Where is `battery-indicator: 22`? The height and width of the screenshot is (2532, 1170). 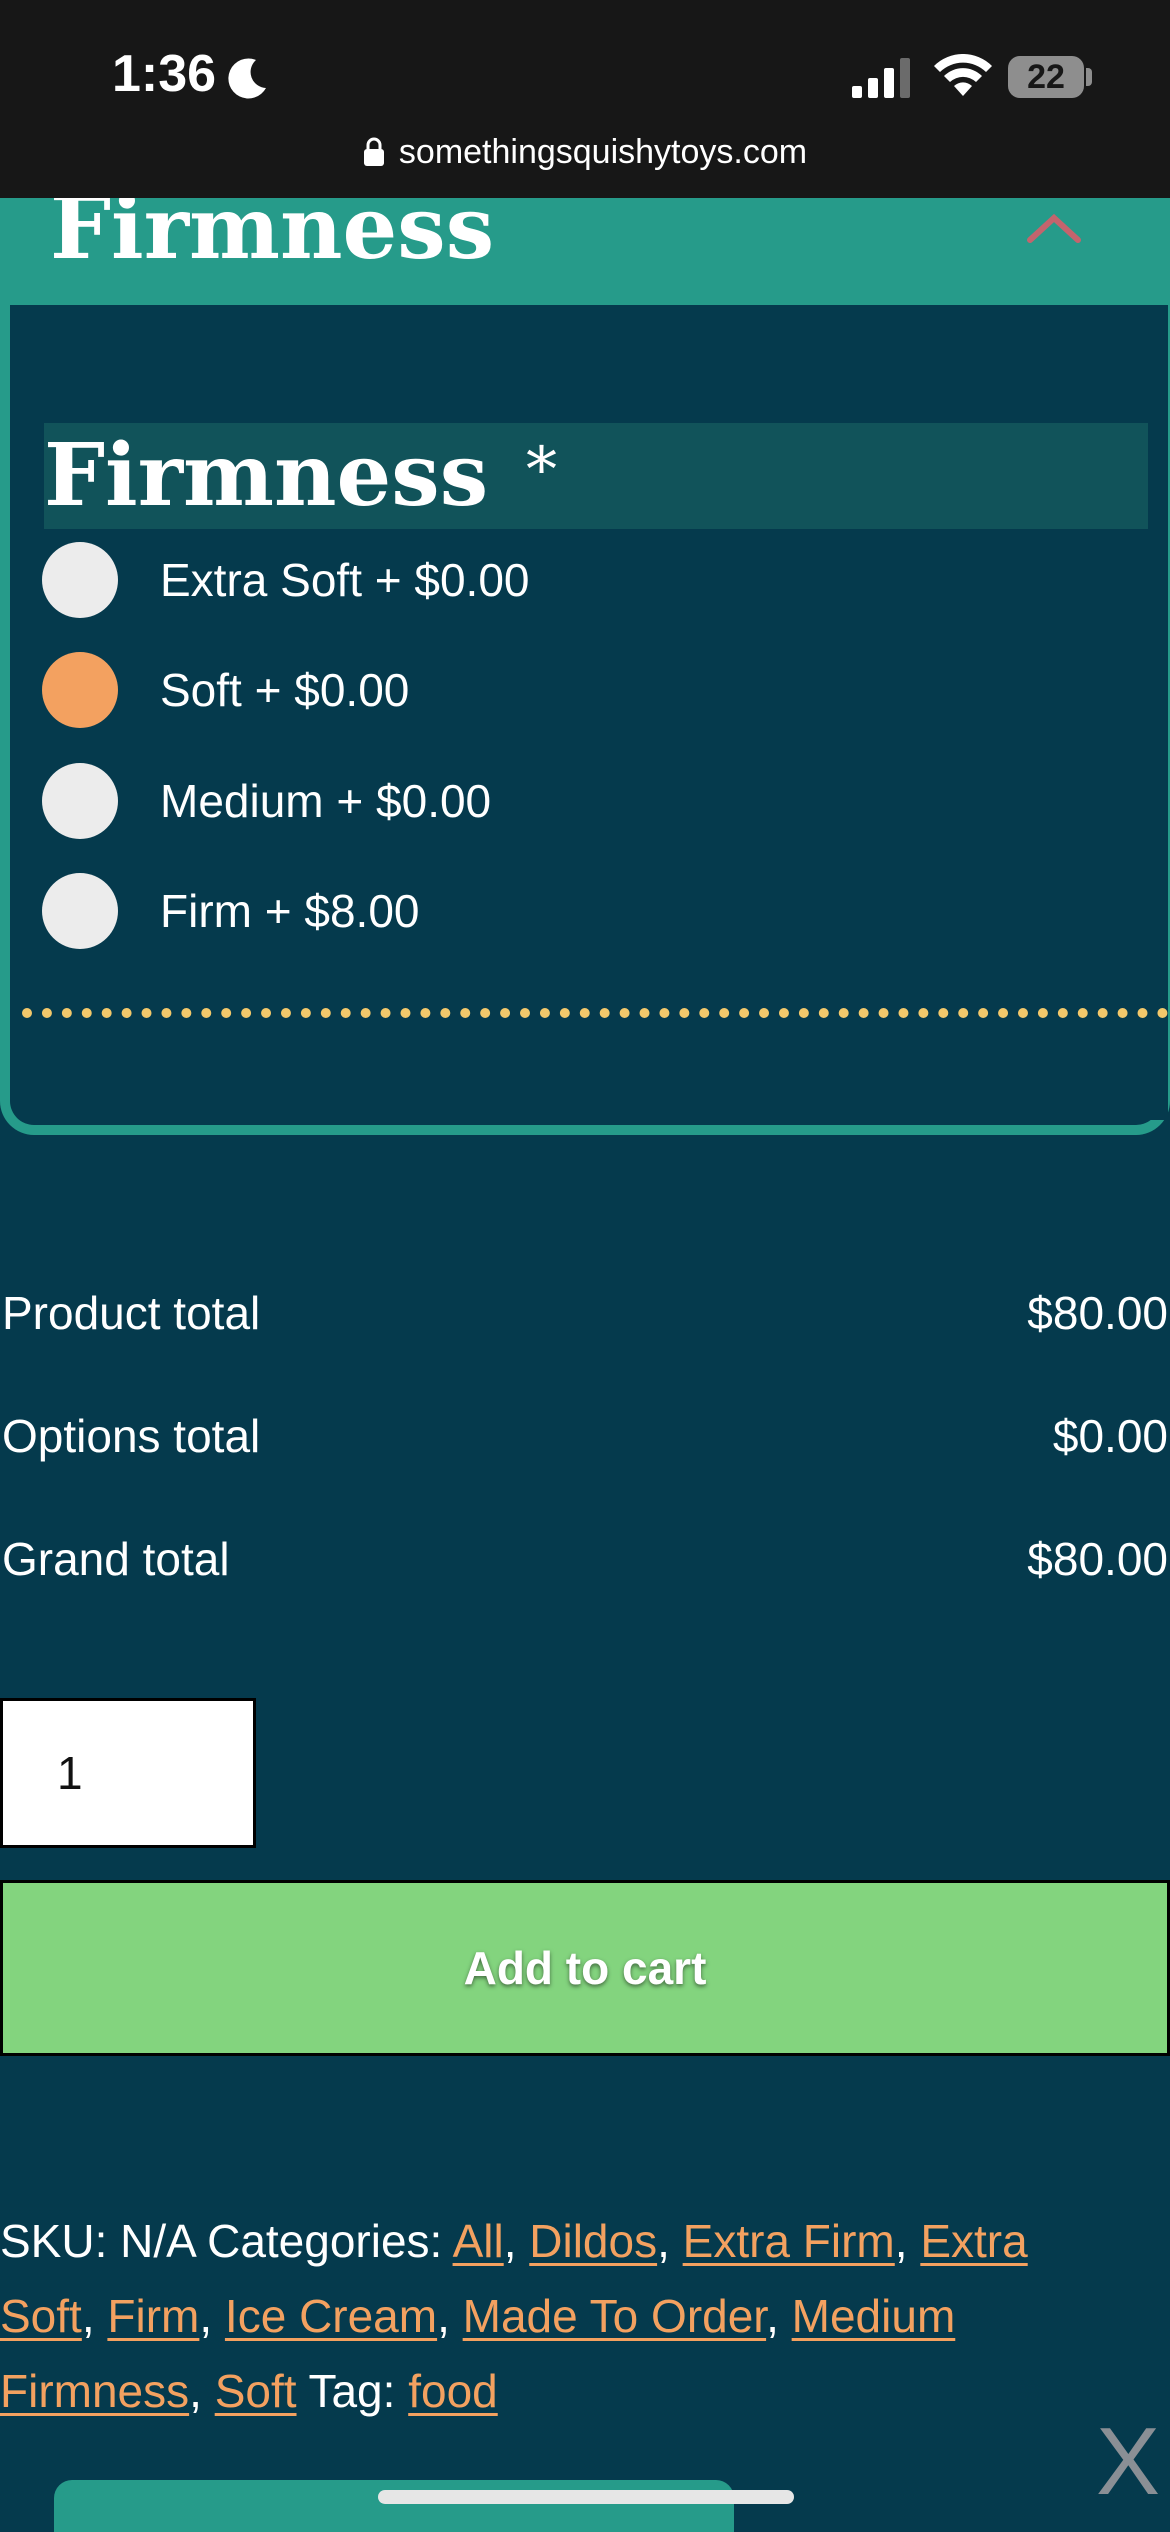 battery-indicator: 22 is located at coordinates (1046, 77).